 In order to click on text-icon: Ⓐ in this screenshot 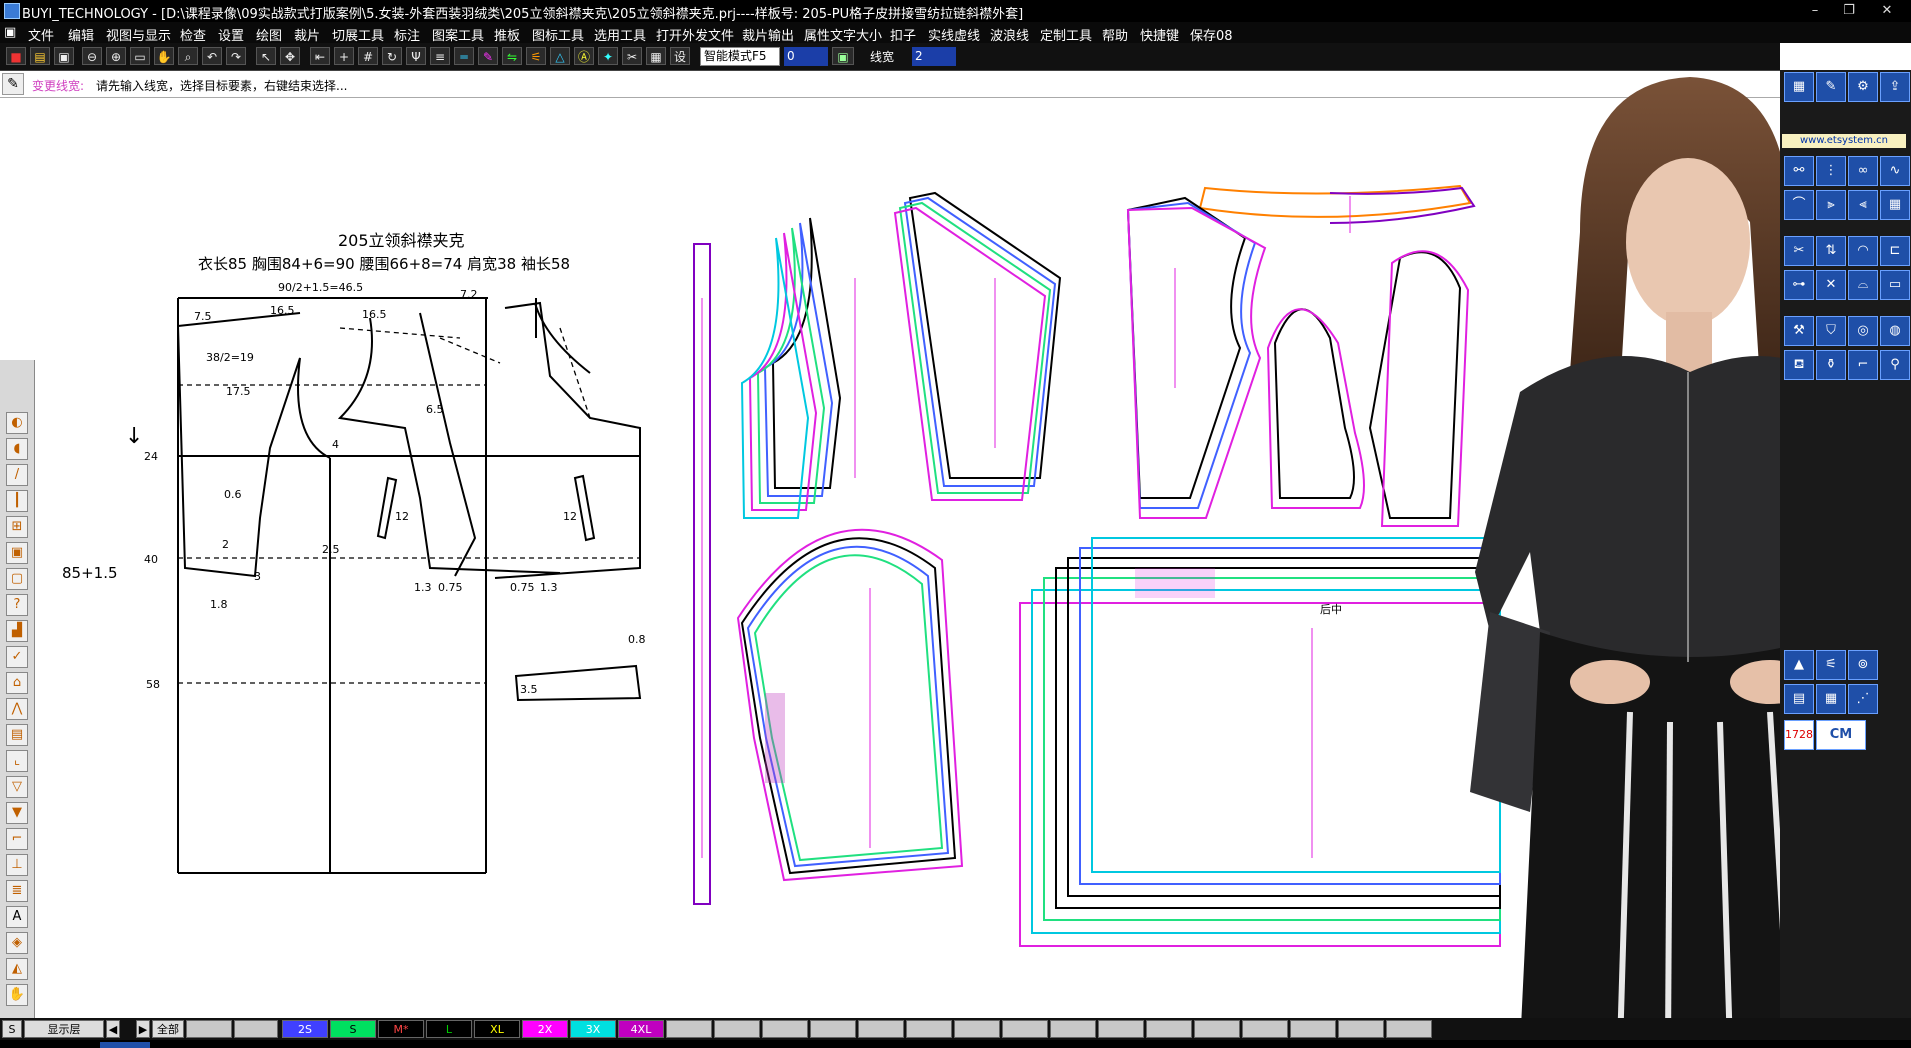, I will do `click(584, 56)`.